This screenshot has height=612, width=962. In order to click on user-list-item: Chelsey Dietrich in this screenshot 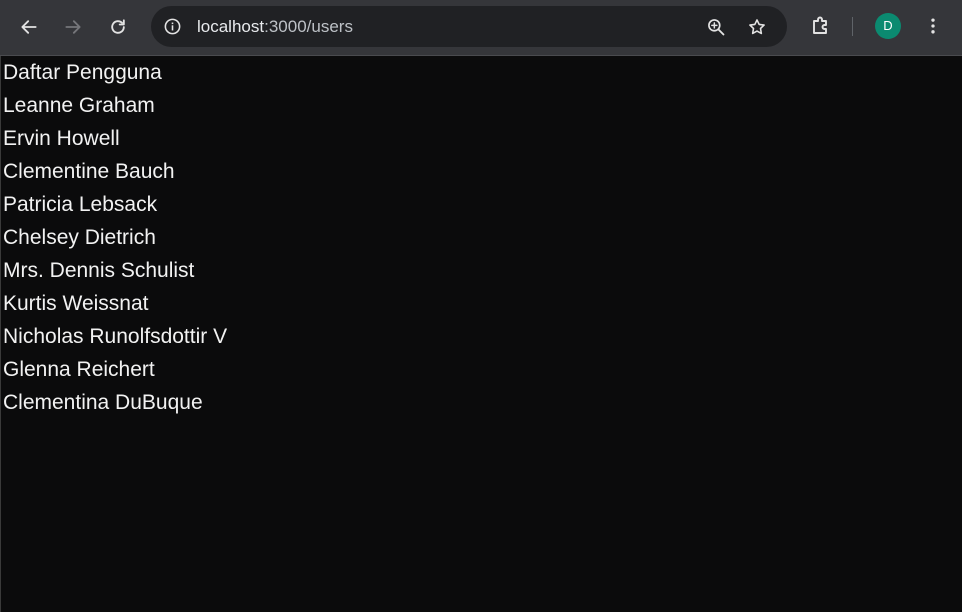, I will do `click(79, 237)`.